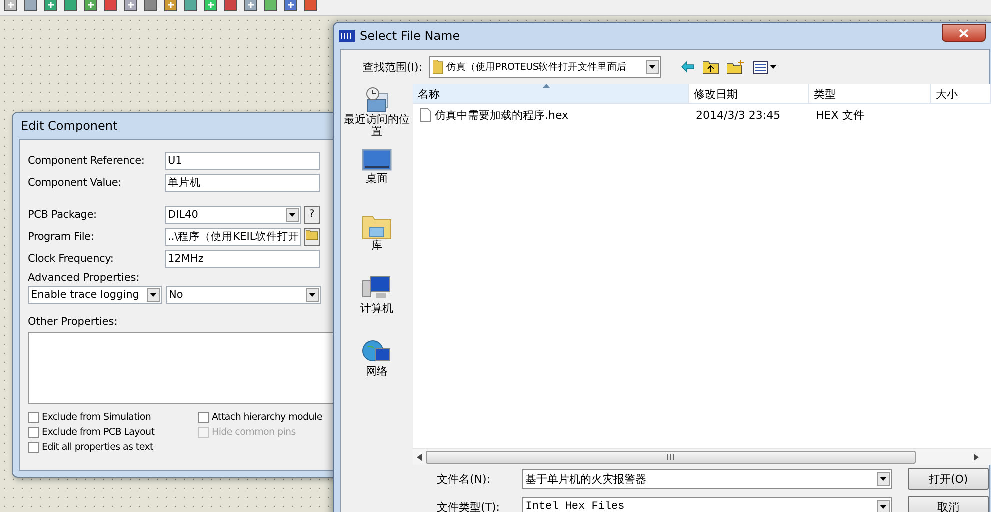  Describe the element at coordinates (233, 237) in the screenshot. I see `file-path-field: ..\程序（使用KEIL软件打开` at that location.